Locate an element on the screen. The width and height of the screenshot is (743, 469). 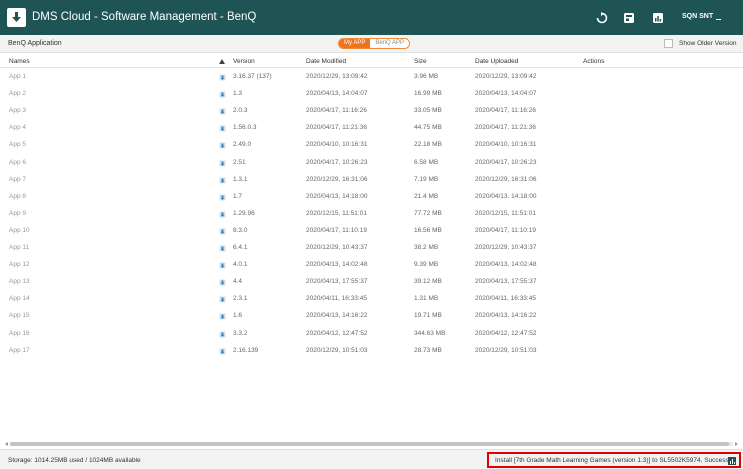
cell-size: 16.56 MB is located at coordinates (428, 230).